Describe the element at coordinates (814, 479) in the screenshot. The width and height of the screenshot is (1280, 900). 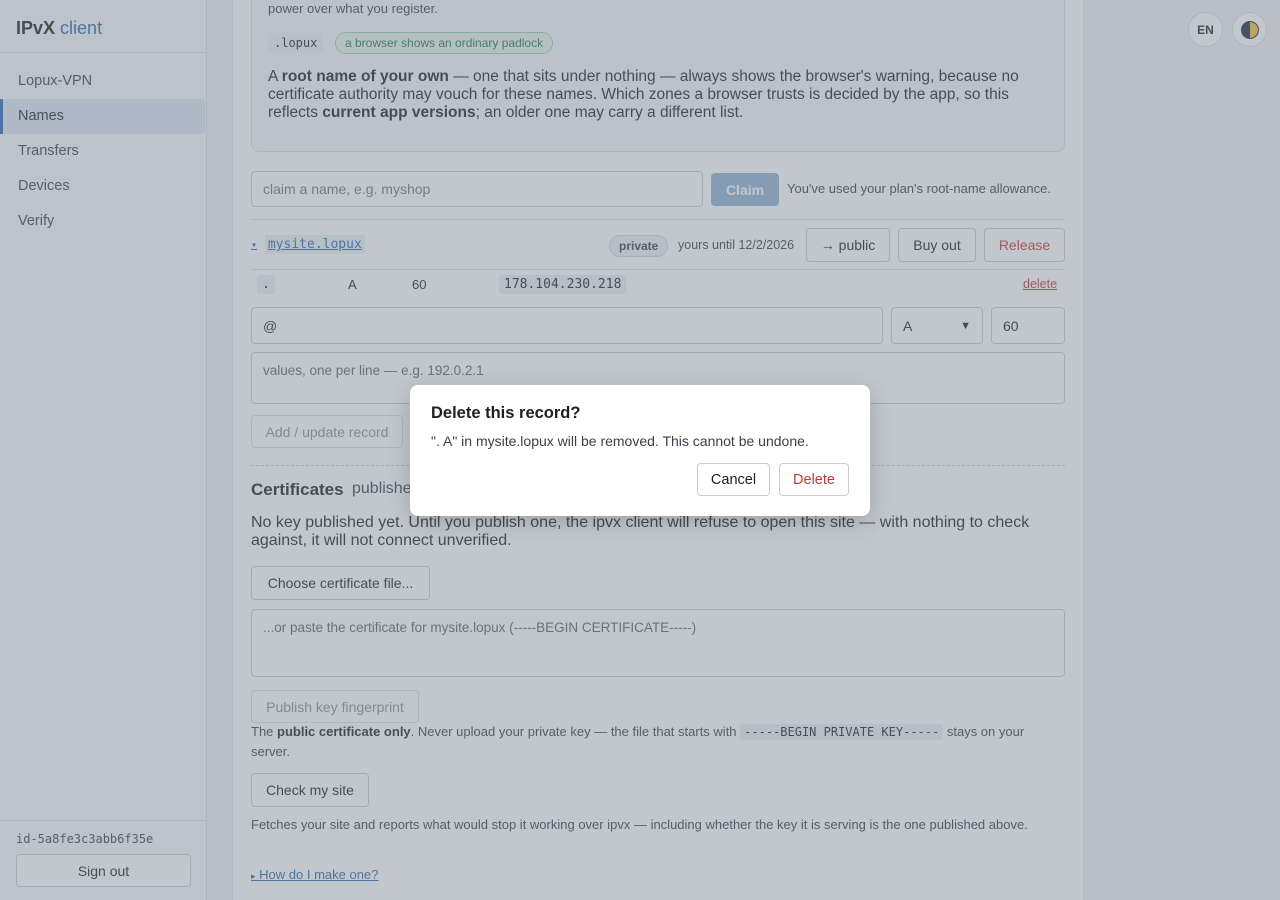
I see `confirm-delete-button: Delete` at that location.